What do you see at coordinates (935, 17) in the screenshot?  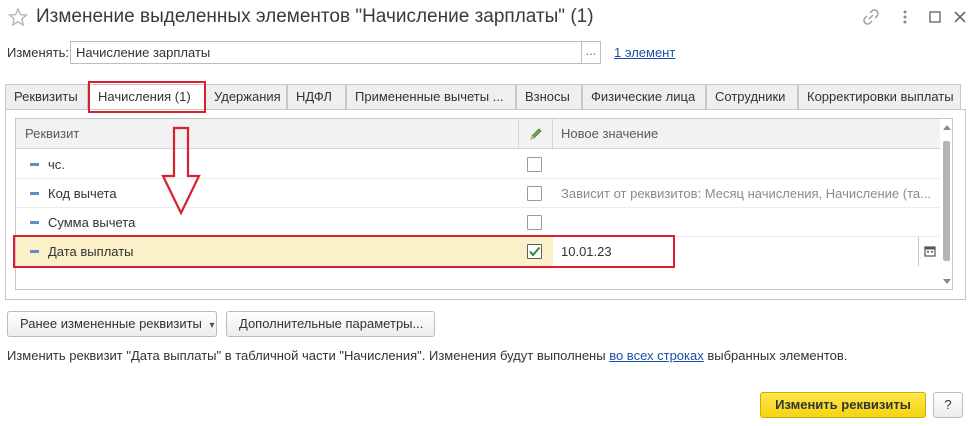 I see `maximize-icon` at bounding box center [935, 17].